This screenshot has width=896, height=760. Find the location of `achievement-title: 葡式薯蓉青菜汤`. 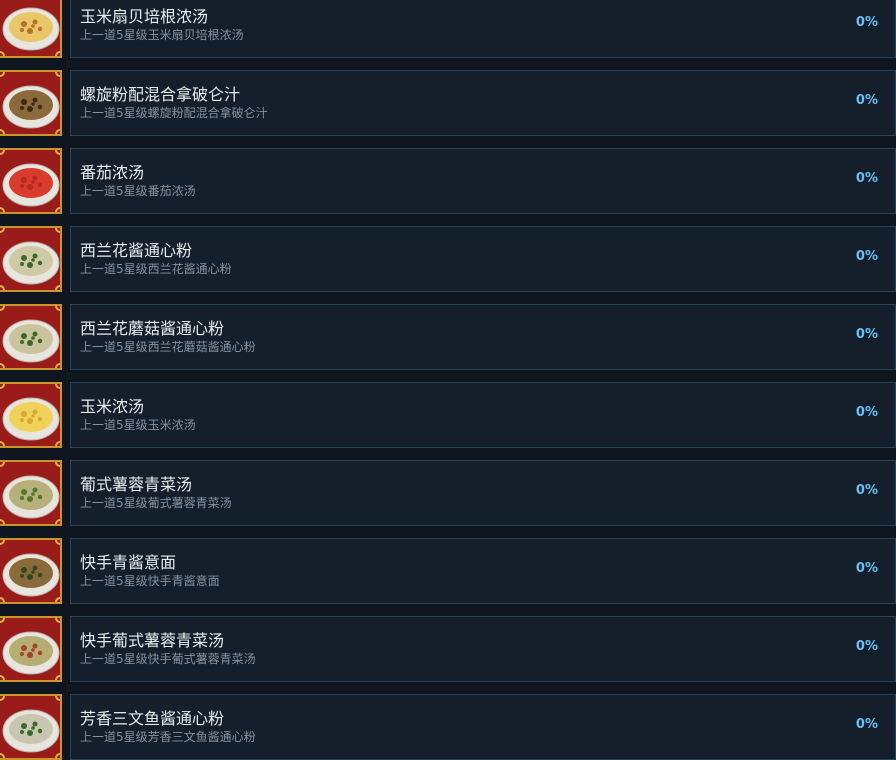

achievement-title: 葡式薯蓉青菜汤 is located at coordinates (136, 484).